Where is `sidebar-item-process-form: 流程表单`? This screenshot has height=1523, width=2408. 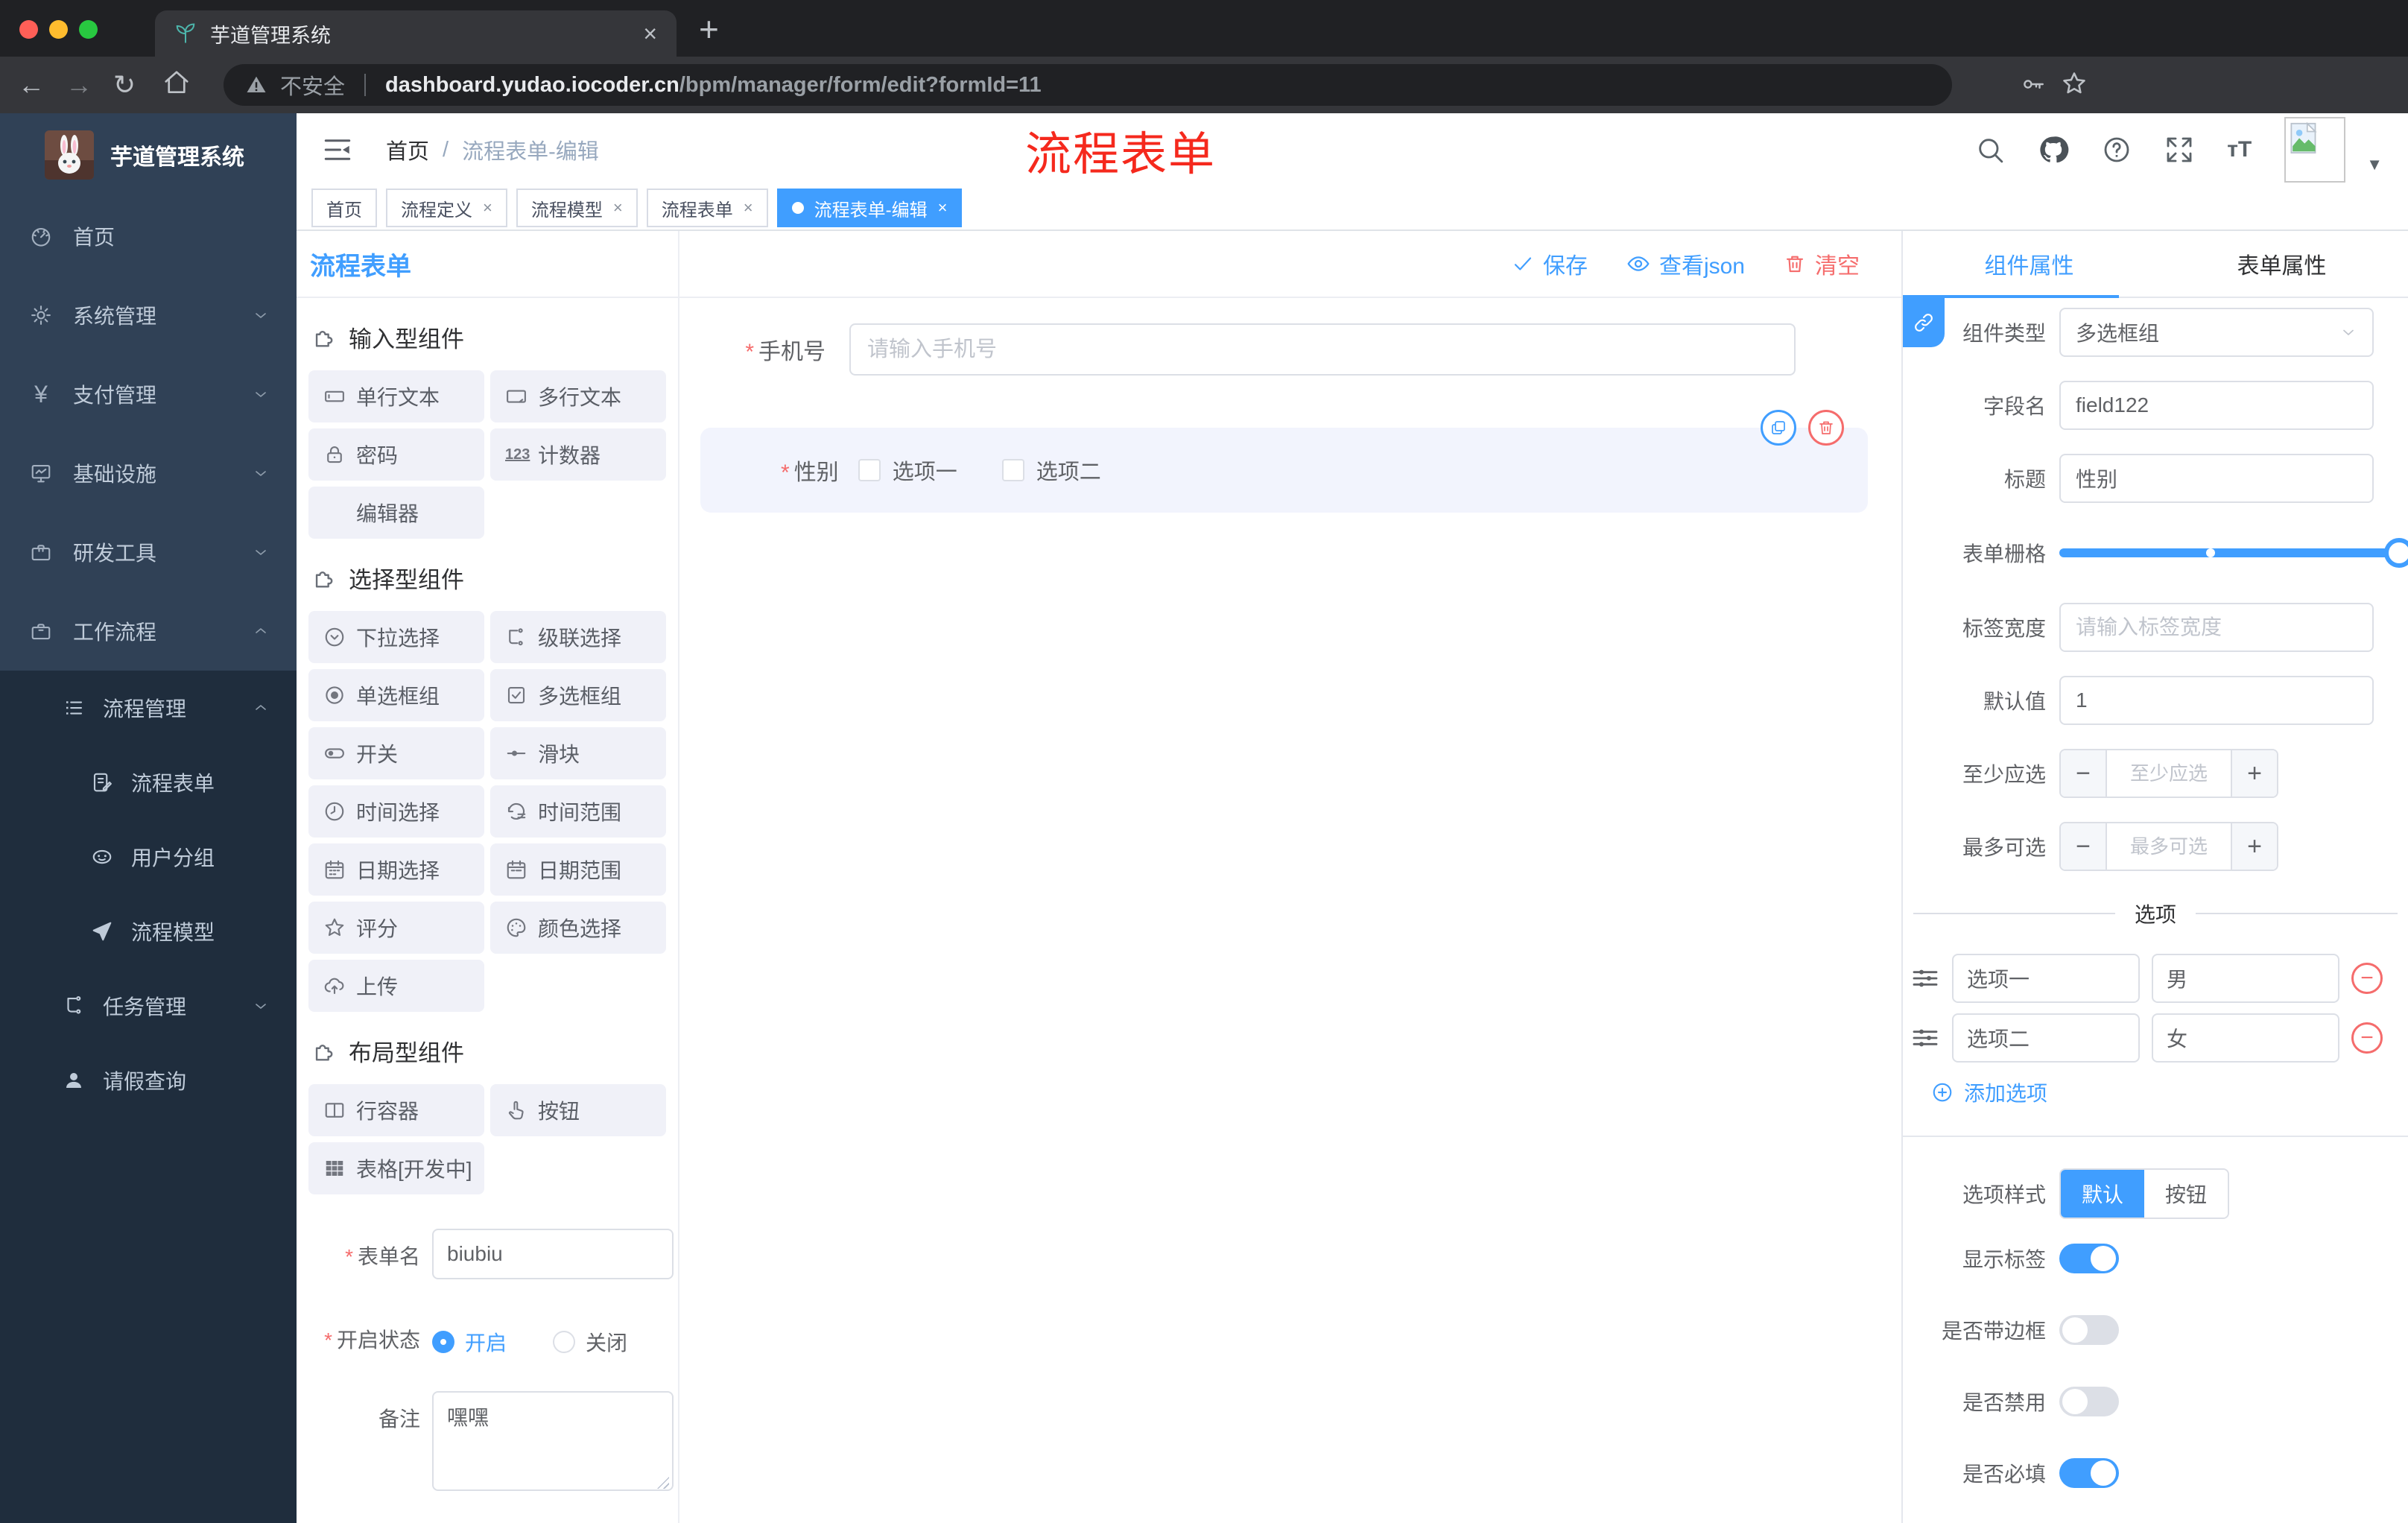
sidebar-item-process-form: 流程表单 is located at coordinates (148, 783).